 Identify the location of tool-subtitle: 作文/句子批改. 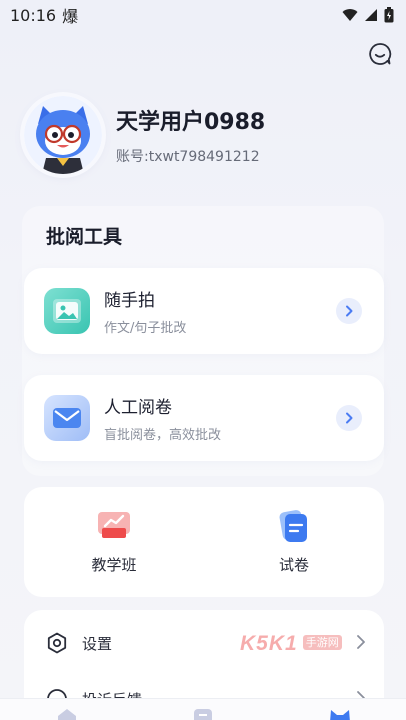
(145, 328).